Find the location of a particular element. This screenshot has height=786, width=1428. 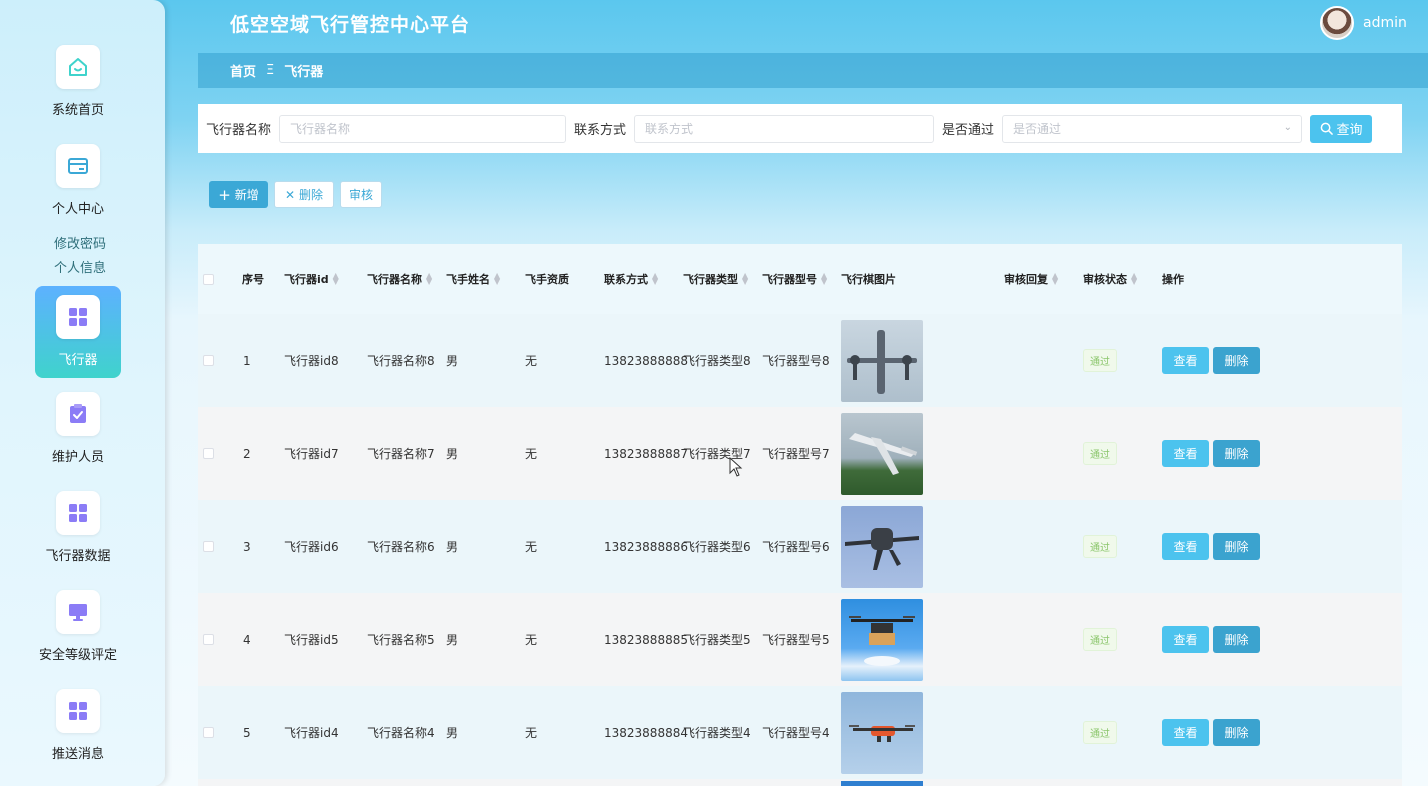

batch-delete-button: ✕ 删除 is located at coordinates (304, 194).